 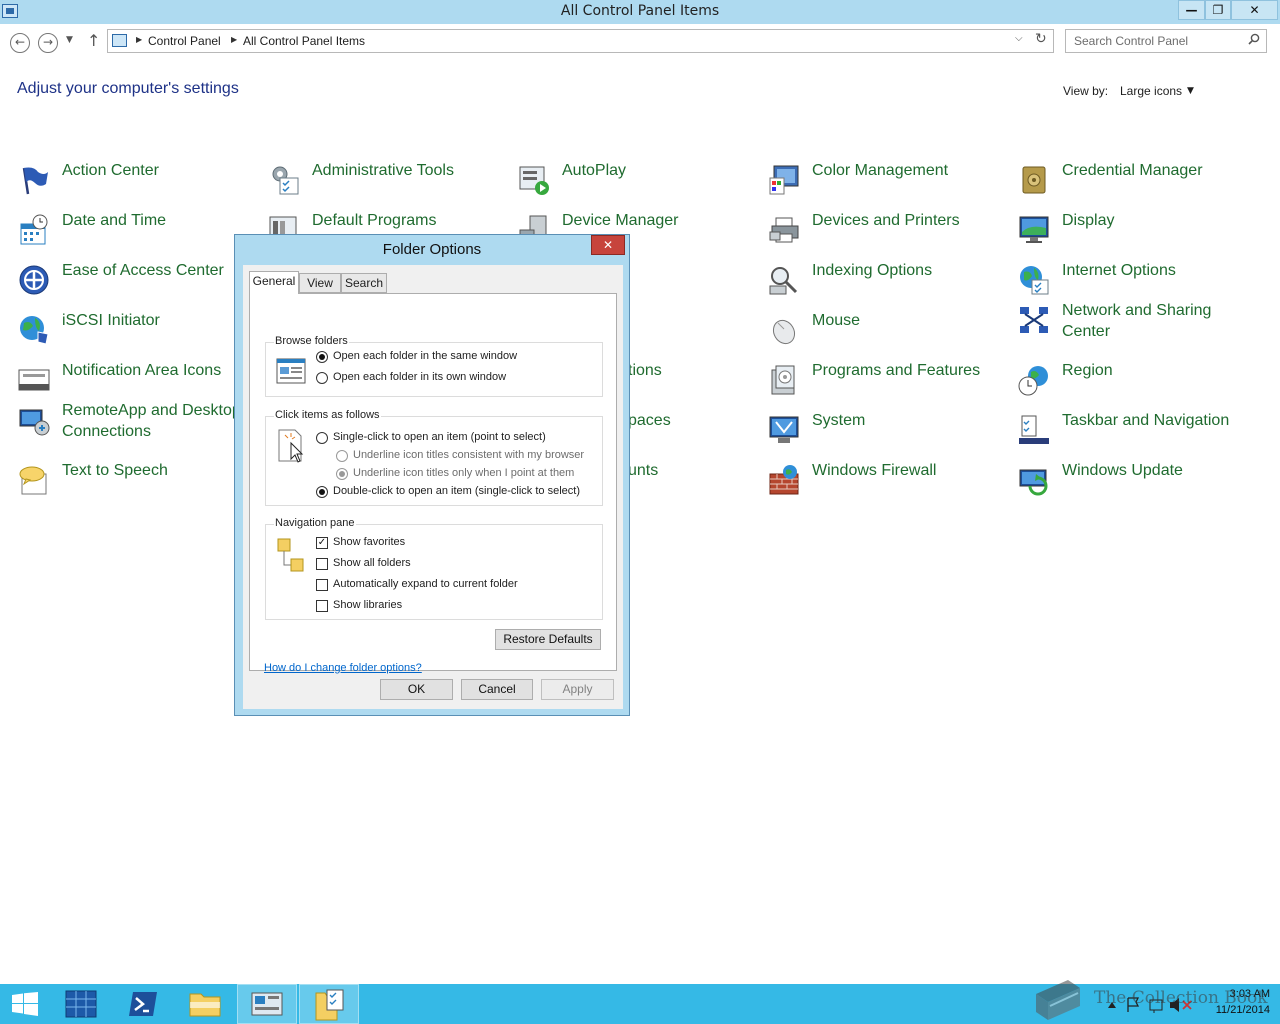 I want to click on breadcrumb-control-panel: Control Panel, so click(x=184, y=41).